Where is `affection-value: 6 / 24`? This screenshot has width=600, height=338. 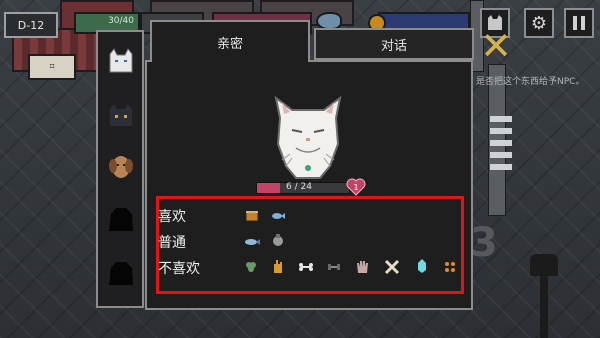
affection-value: 6 / 24 is located at coordinates (299, 187).